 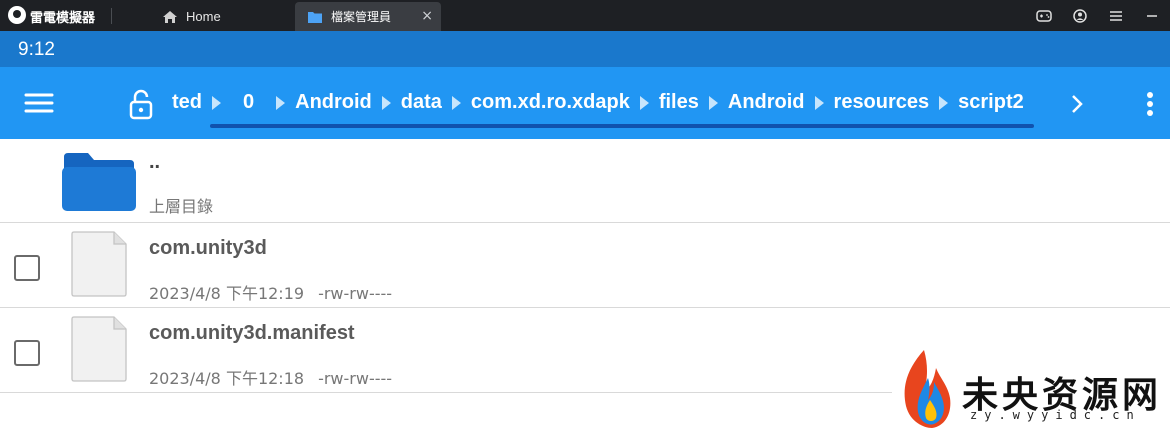 I want to click on minimize-icon, so click(x=1152, y=15).